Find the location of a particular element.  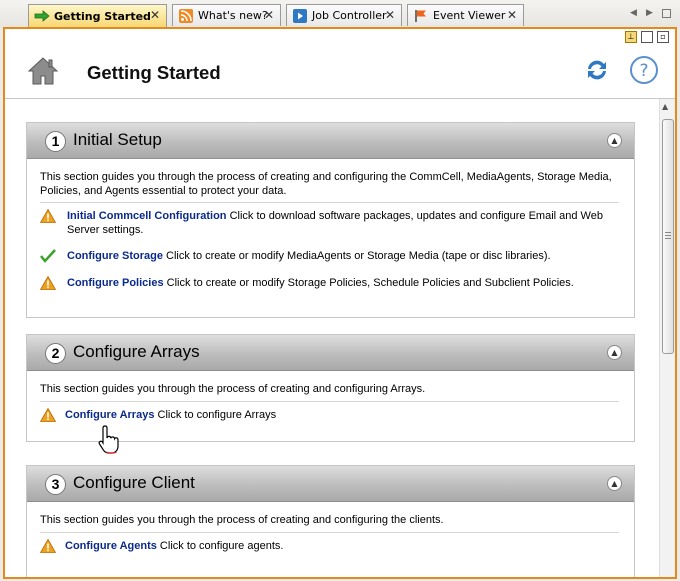

step-number: 2 is located at coordinates (55, 353).